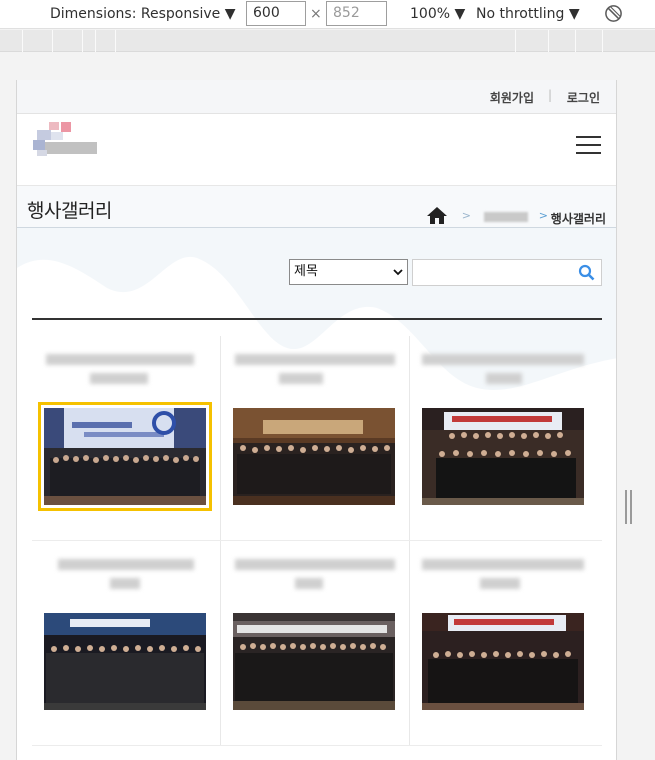  Describe the element at coordinates (348, 272) in the screenshot. I see `search-field-select: 제목` at that location.